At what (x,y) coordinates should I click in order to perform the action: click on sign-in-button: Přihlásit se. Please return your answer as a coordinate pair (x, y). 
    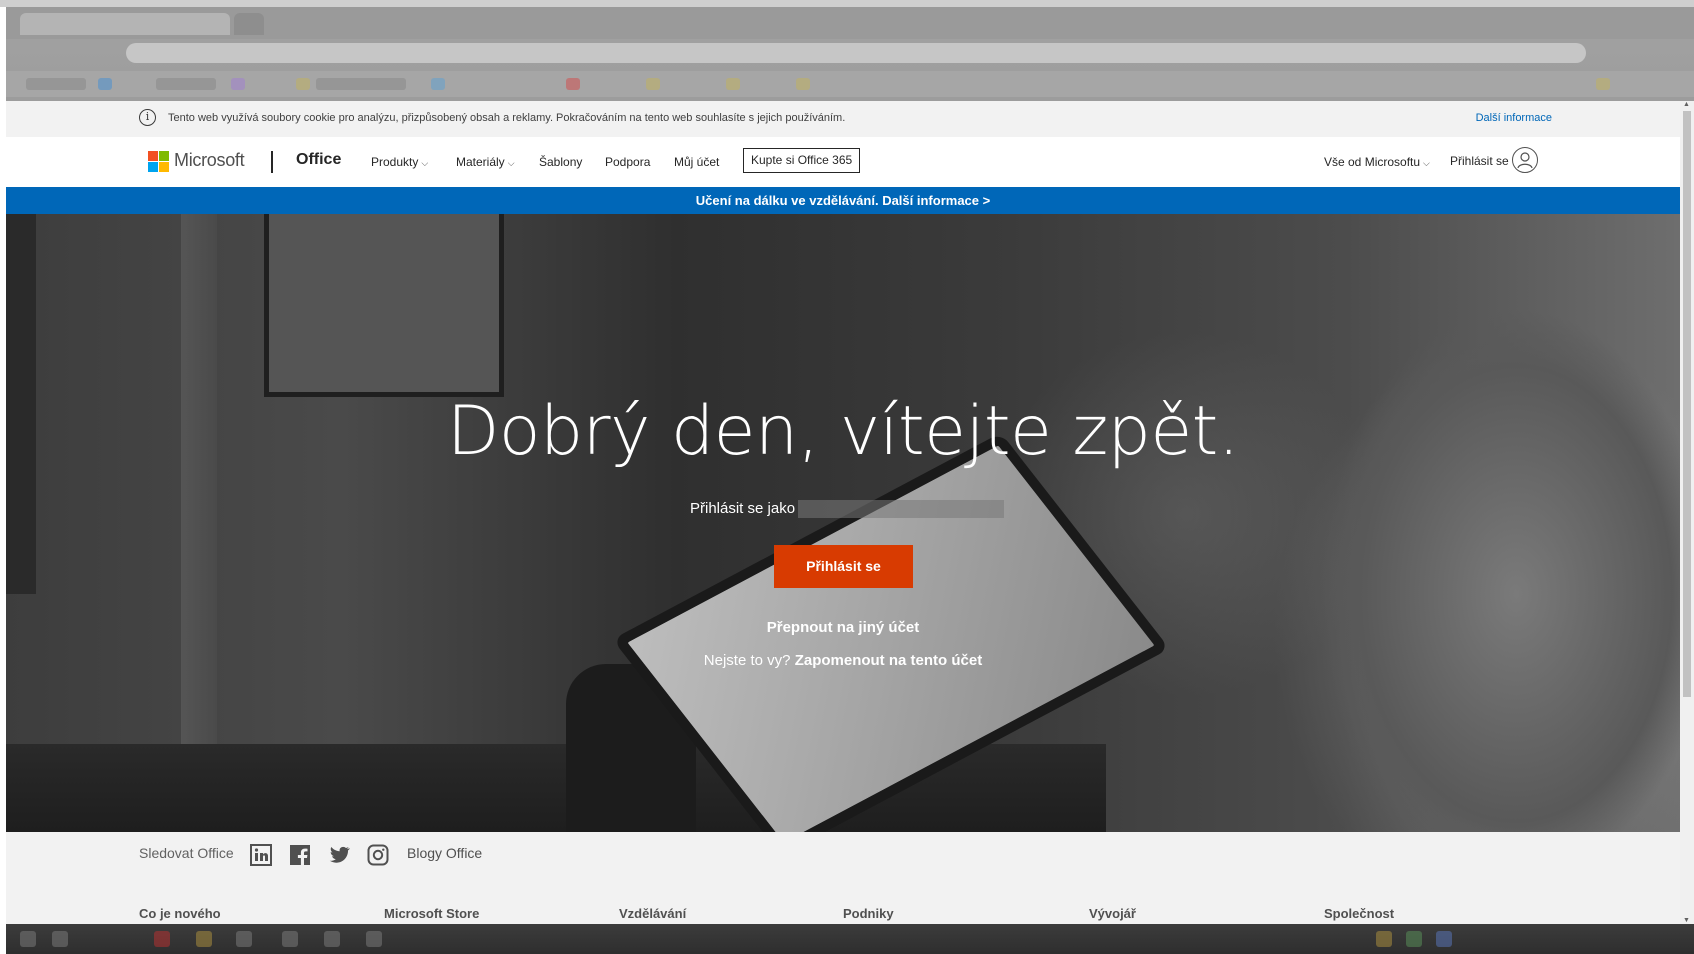
    Looking at the image, I should click on (843, 566).